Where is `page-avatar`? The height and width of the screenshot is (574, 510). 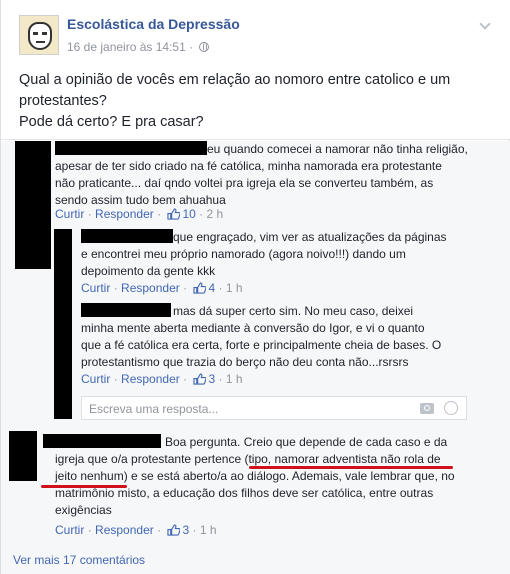
page-avatar is located at coordinates (39, 35).